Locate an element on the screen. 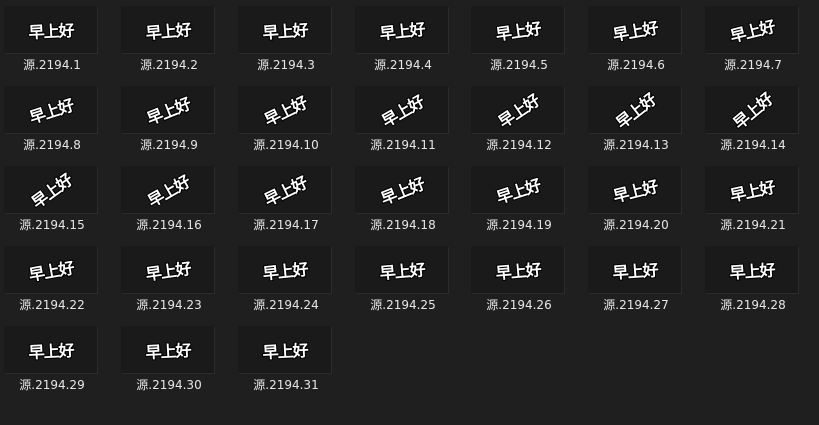 This screenshot has height=425, width=819. file-item: 早上好 源.2194.19 is located at coordinates (519, 201).